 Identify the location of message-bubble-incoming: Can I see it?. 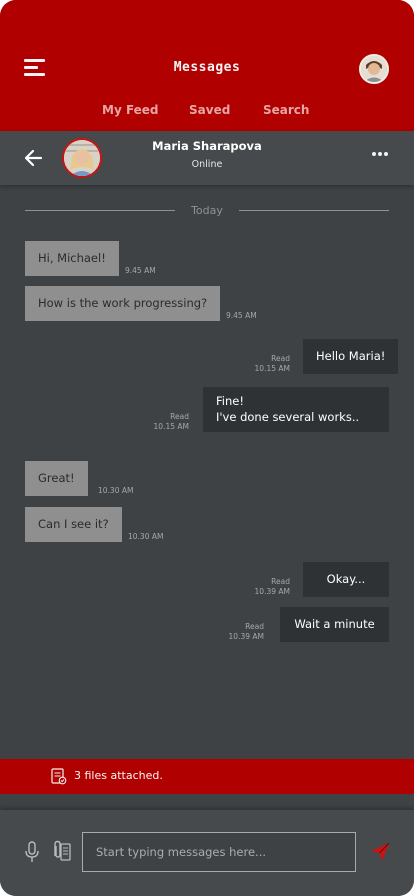
(73, 524).